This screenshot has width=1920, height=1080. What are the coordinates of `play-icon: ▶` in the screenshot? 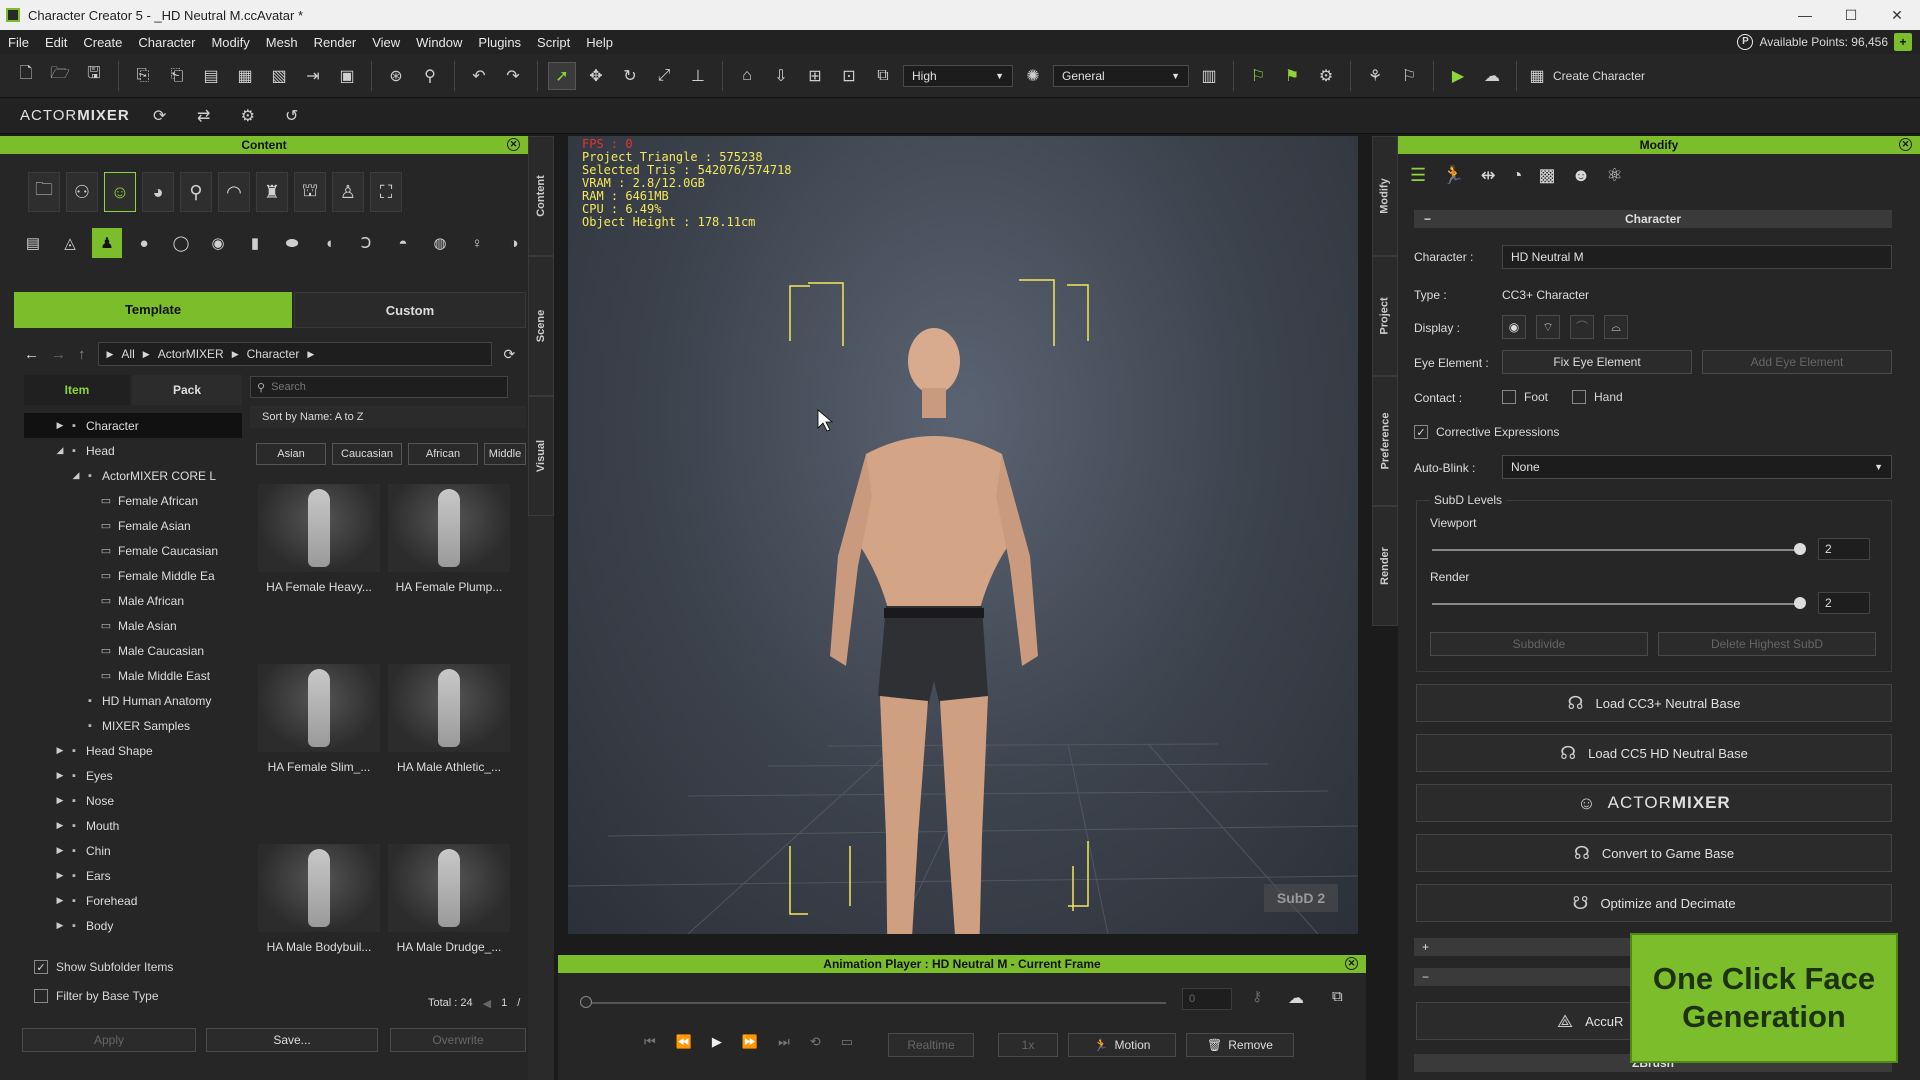 It's located at (1458, 76).